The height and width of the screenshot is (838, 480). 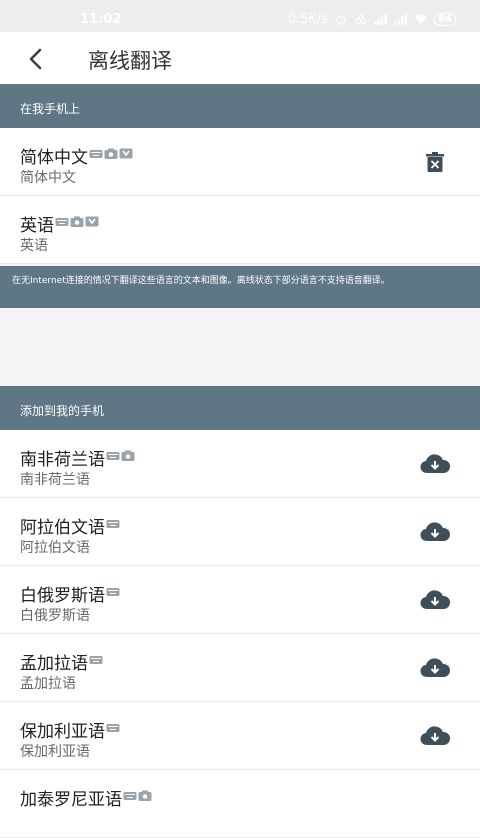 I want to click on language-name: 南非荷兰语, so click(x=77, y=457).